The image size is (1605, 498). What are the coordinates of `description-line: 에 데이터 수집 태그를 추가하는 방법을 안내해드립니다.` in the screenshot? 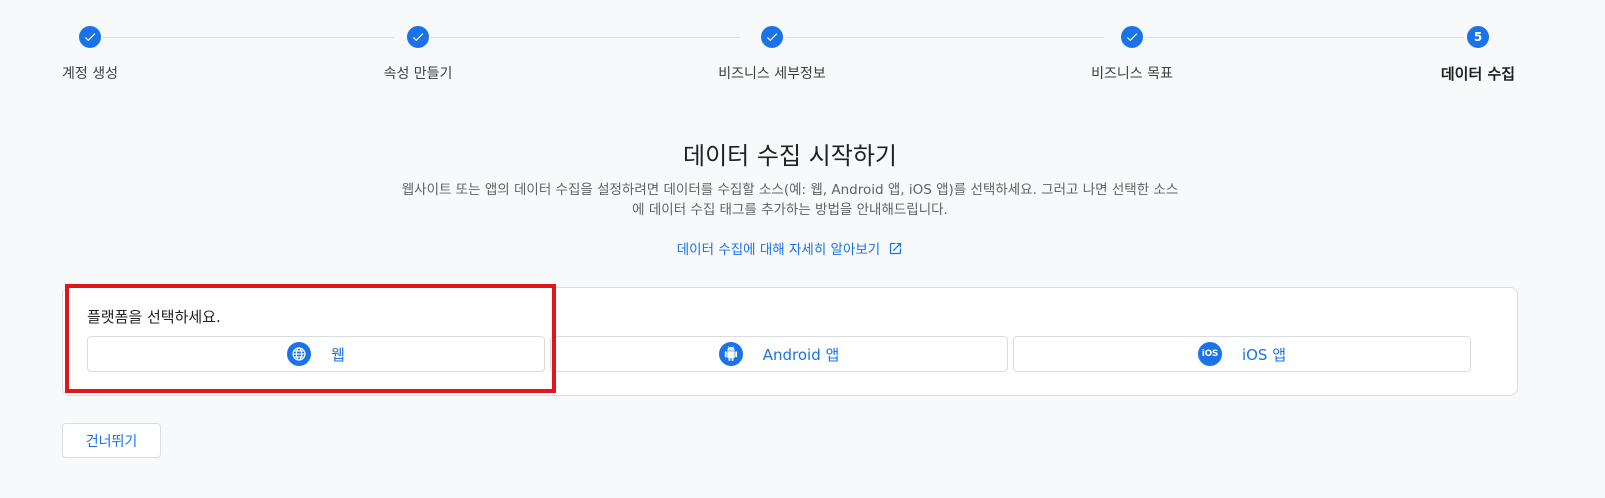 It's located at (790, 210).